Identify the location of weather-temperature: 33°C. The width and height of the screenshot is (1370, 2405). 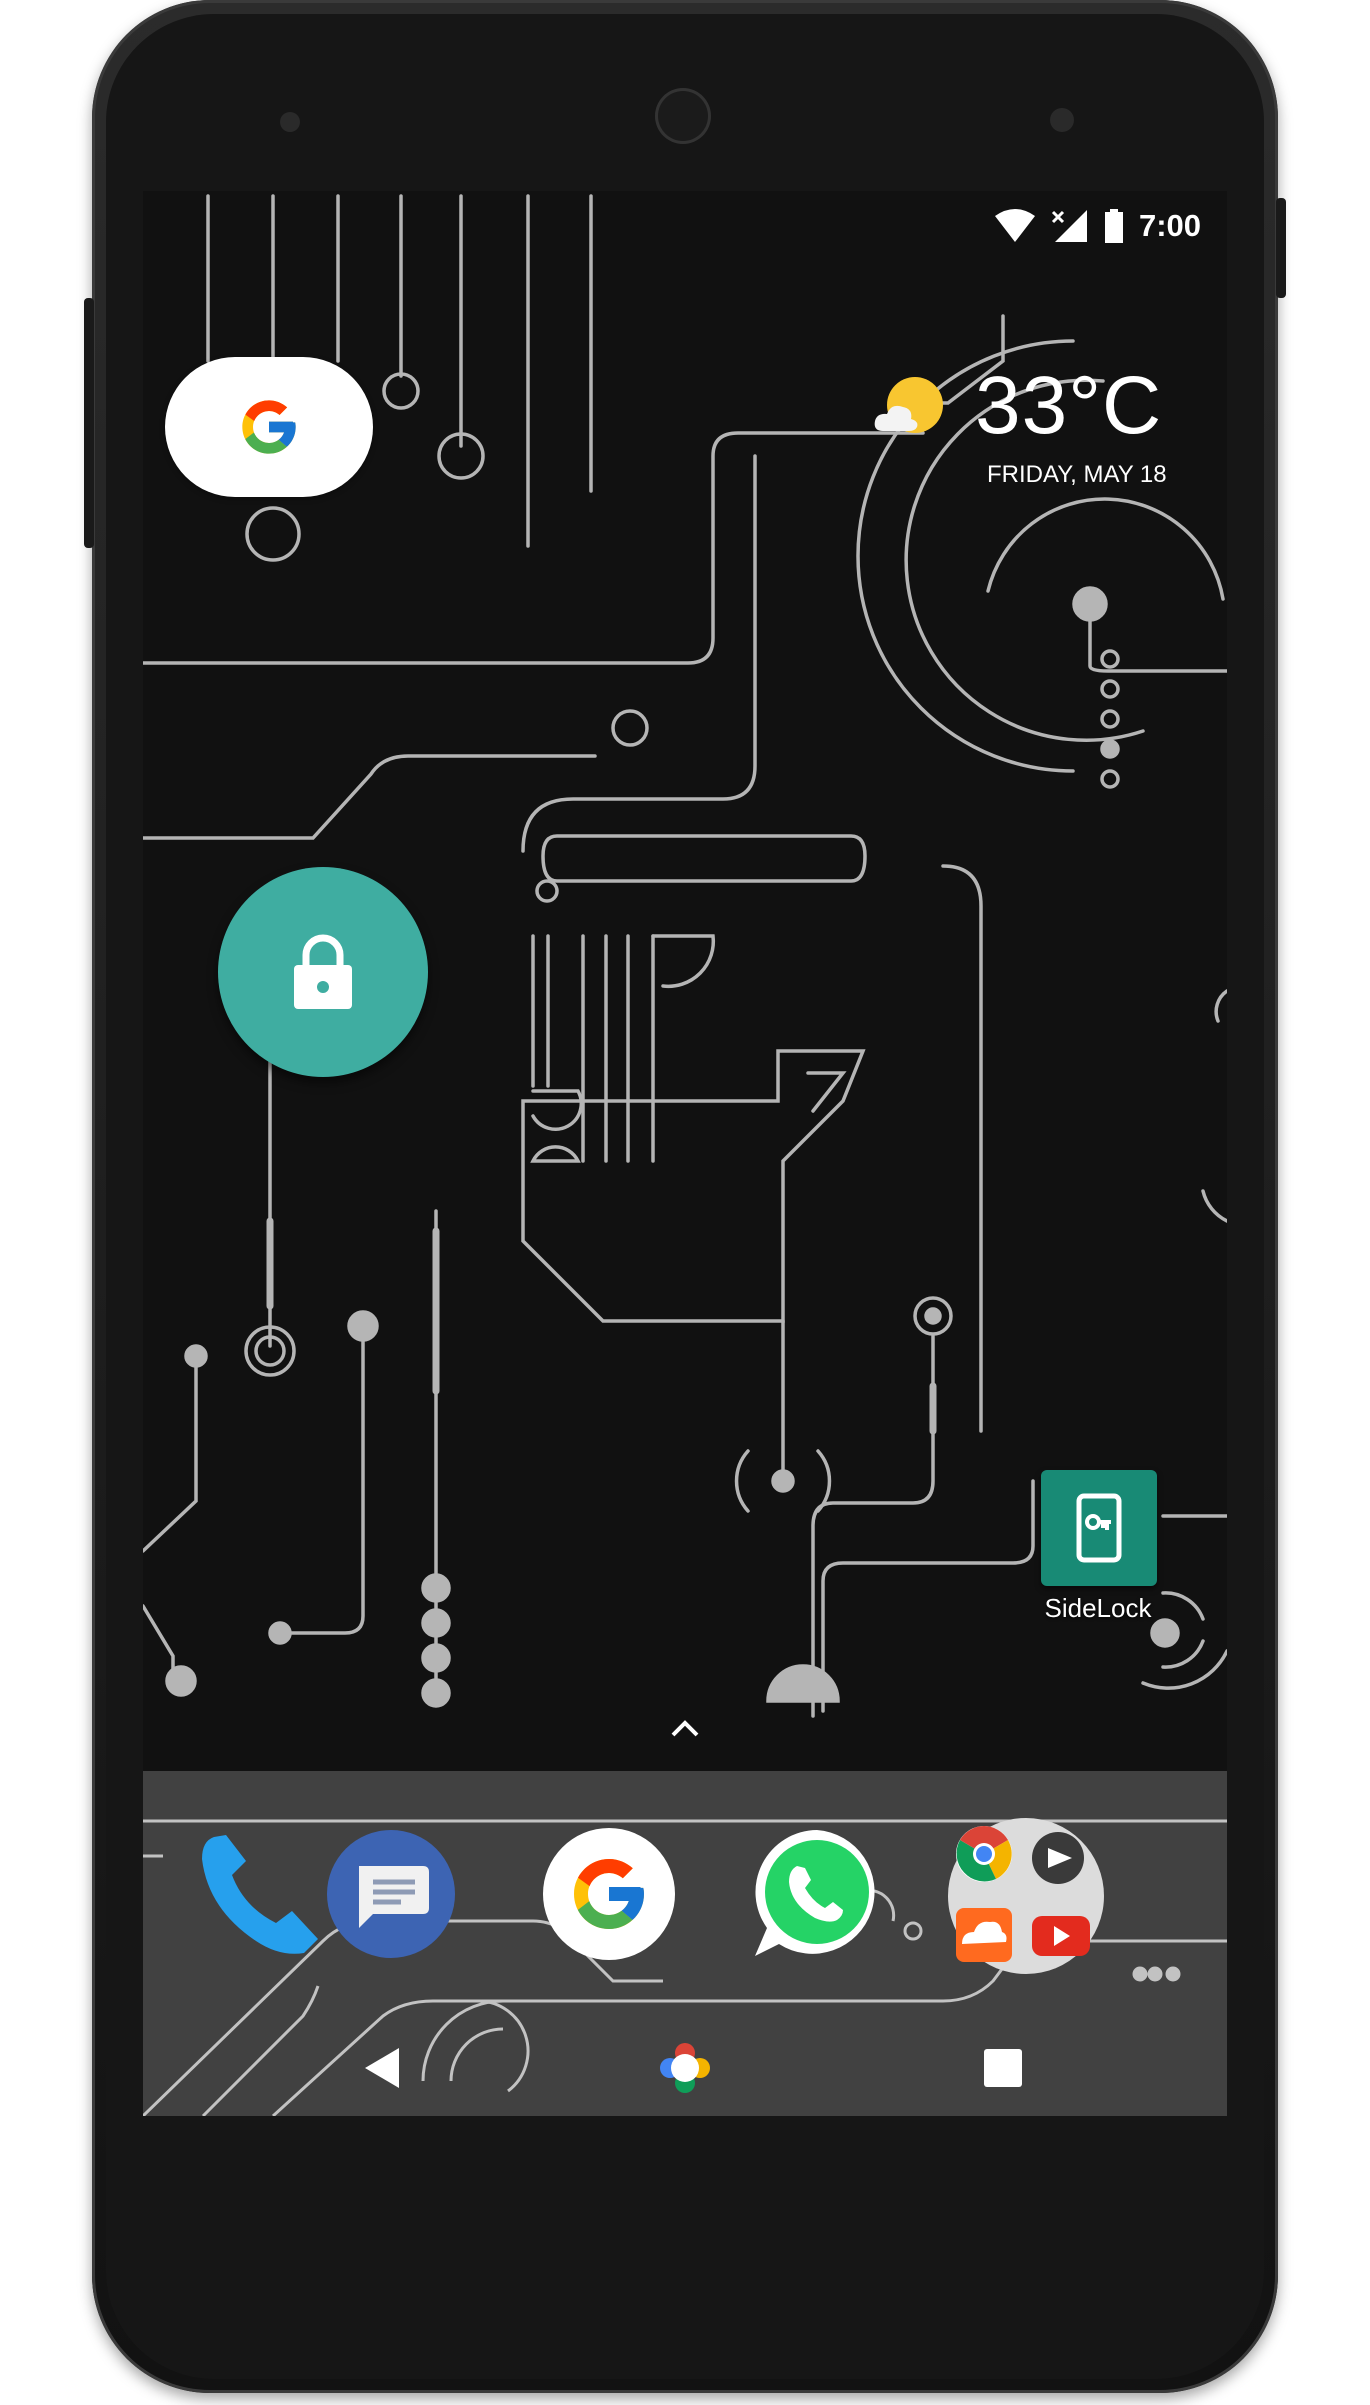
(1069, 405).